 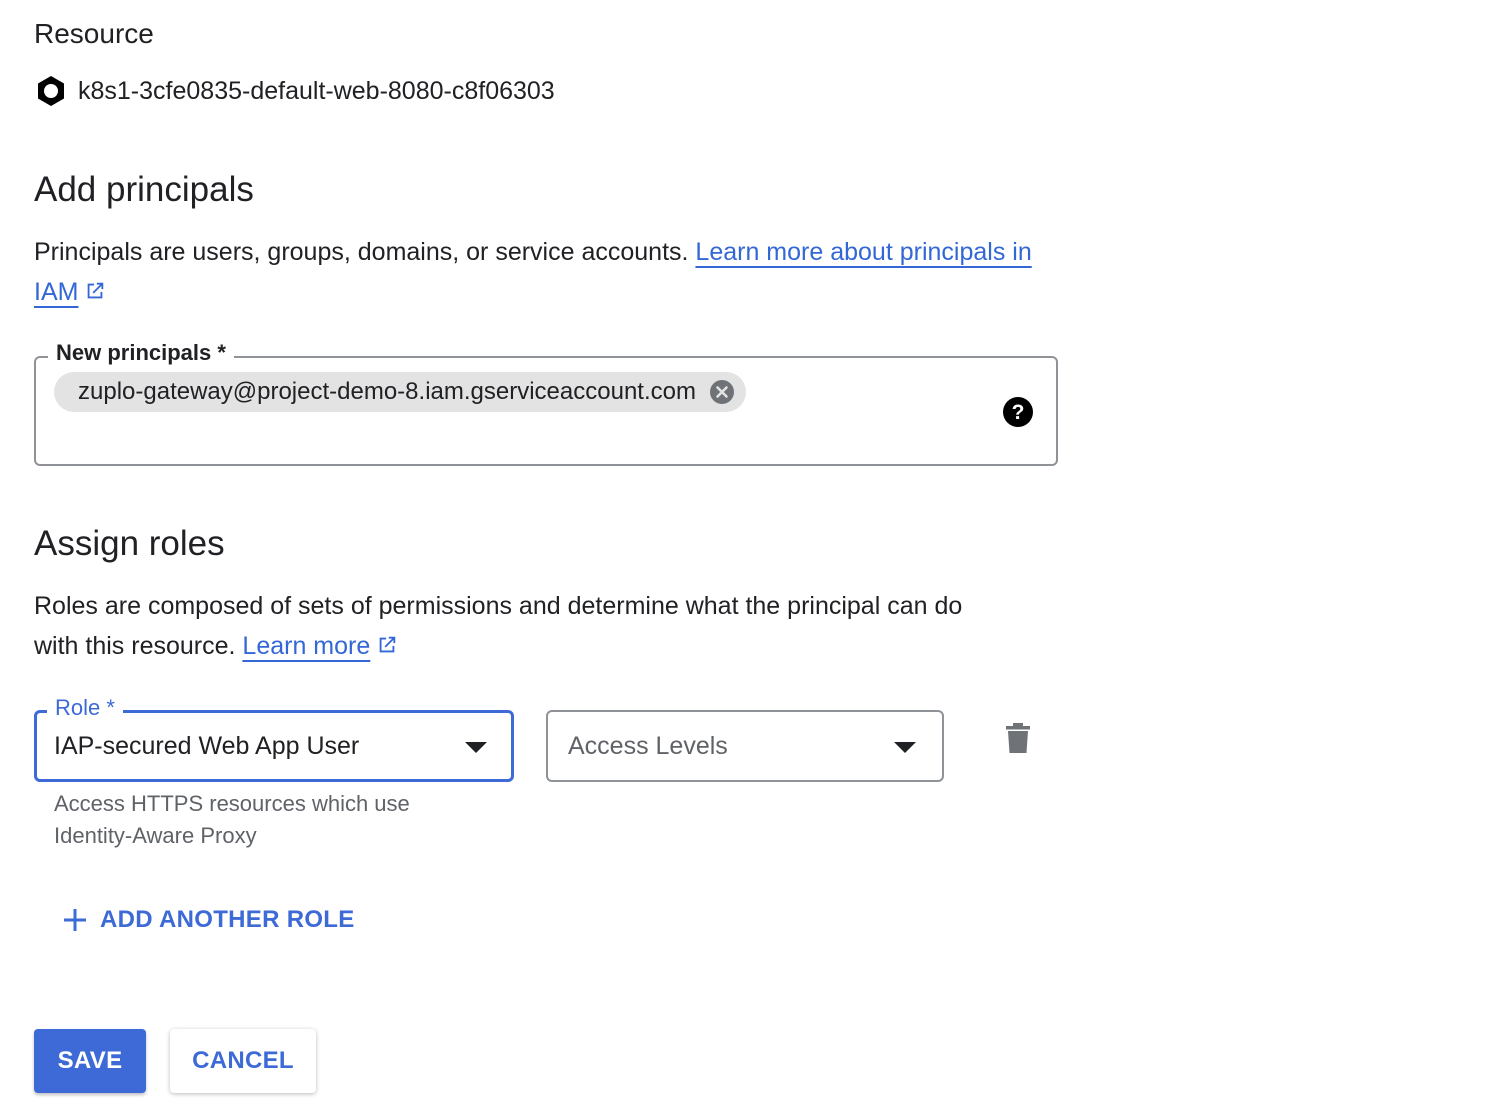 What do you see at coordinates (144, 189) in the screenshot?
I see `add-principals-title: Add principals` at bounding box center [144, 189].